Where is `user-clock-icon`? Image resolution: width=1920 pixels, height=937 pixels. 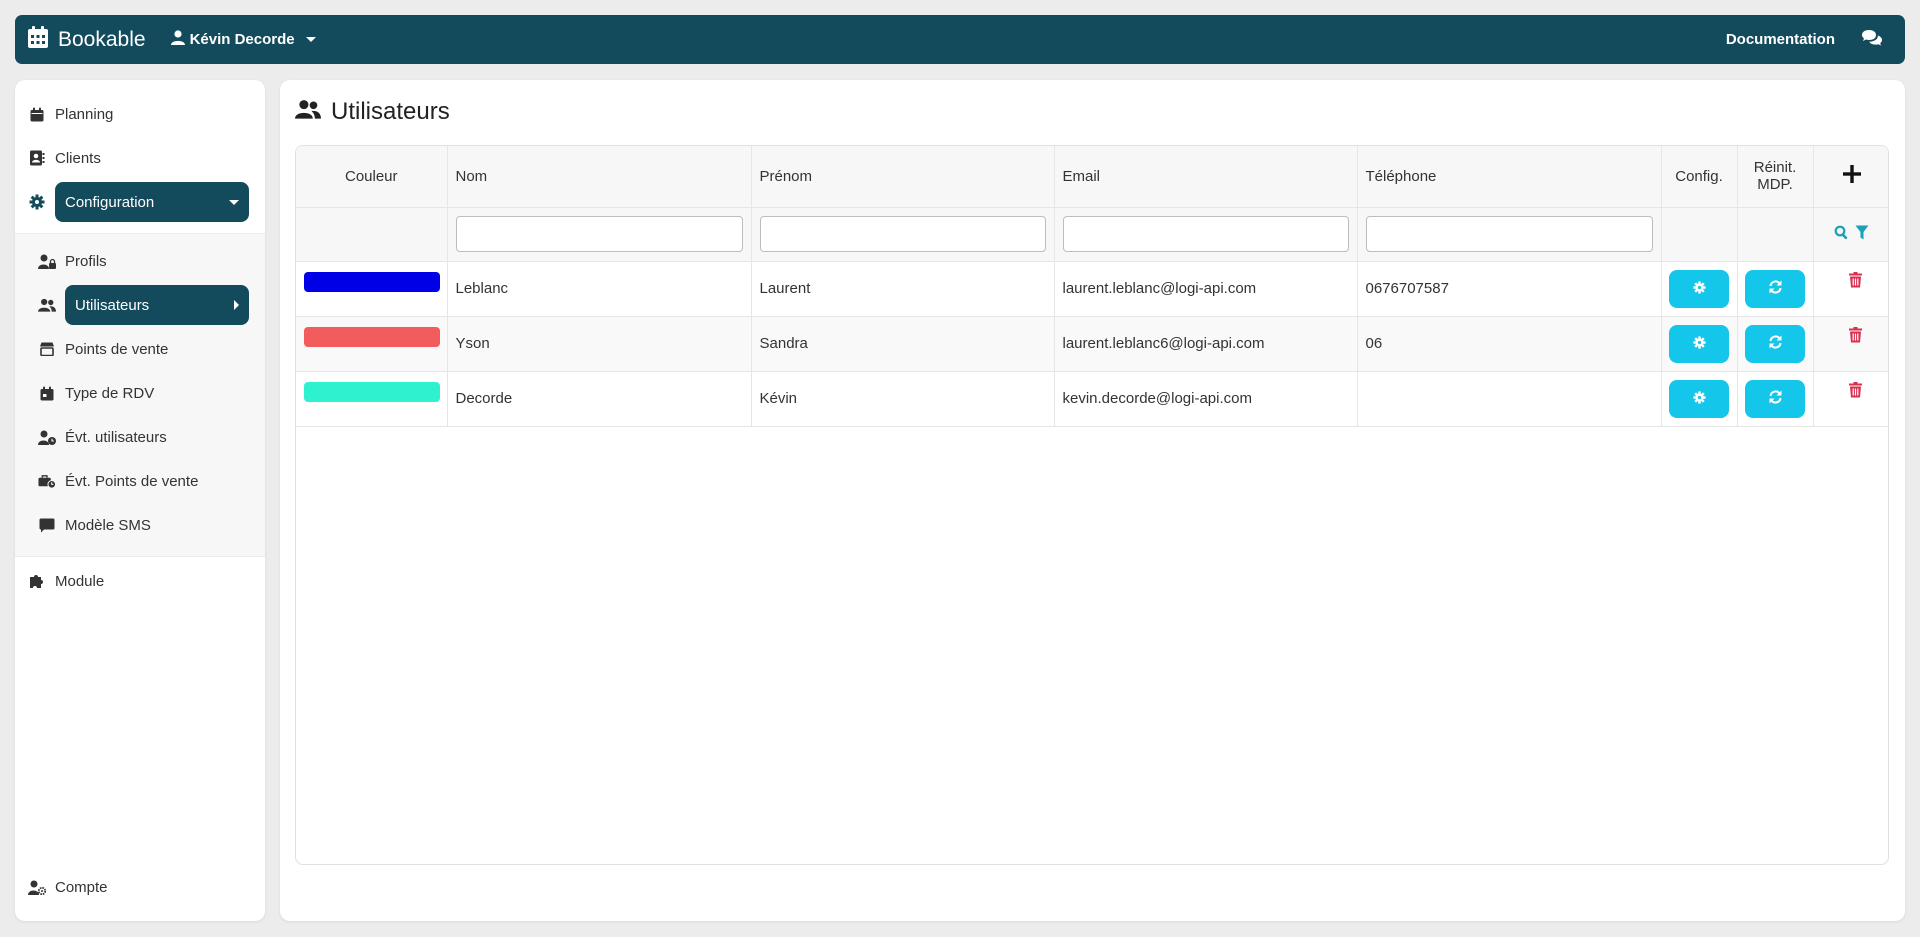 user-clock-icon is located at coordinates (47, 437).